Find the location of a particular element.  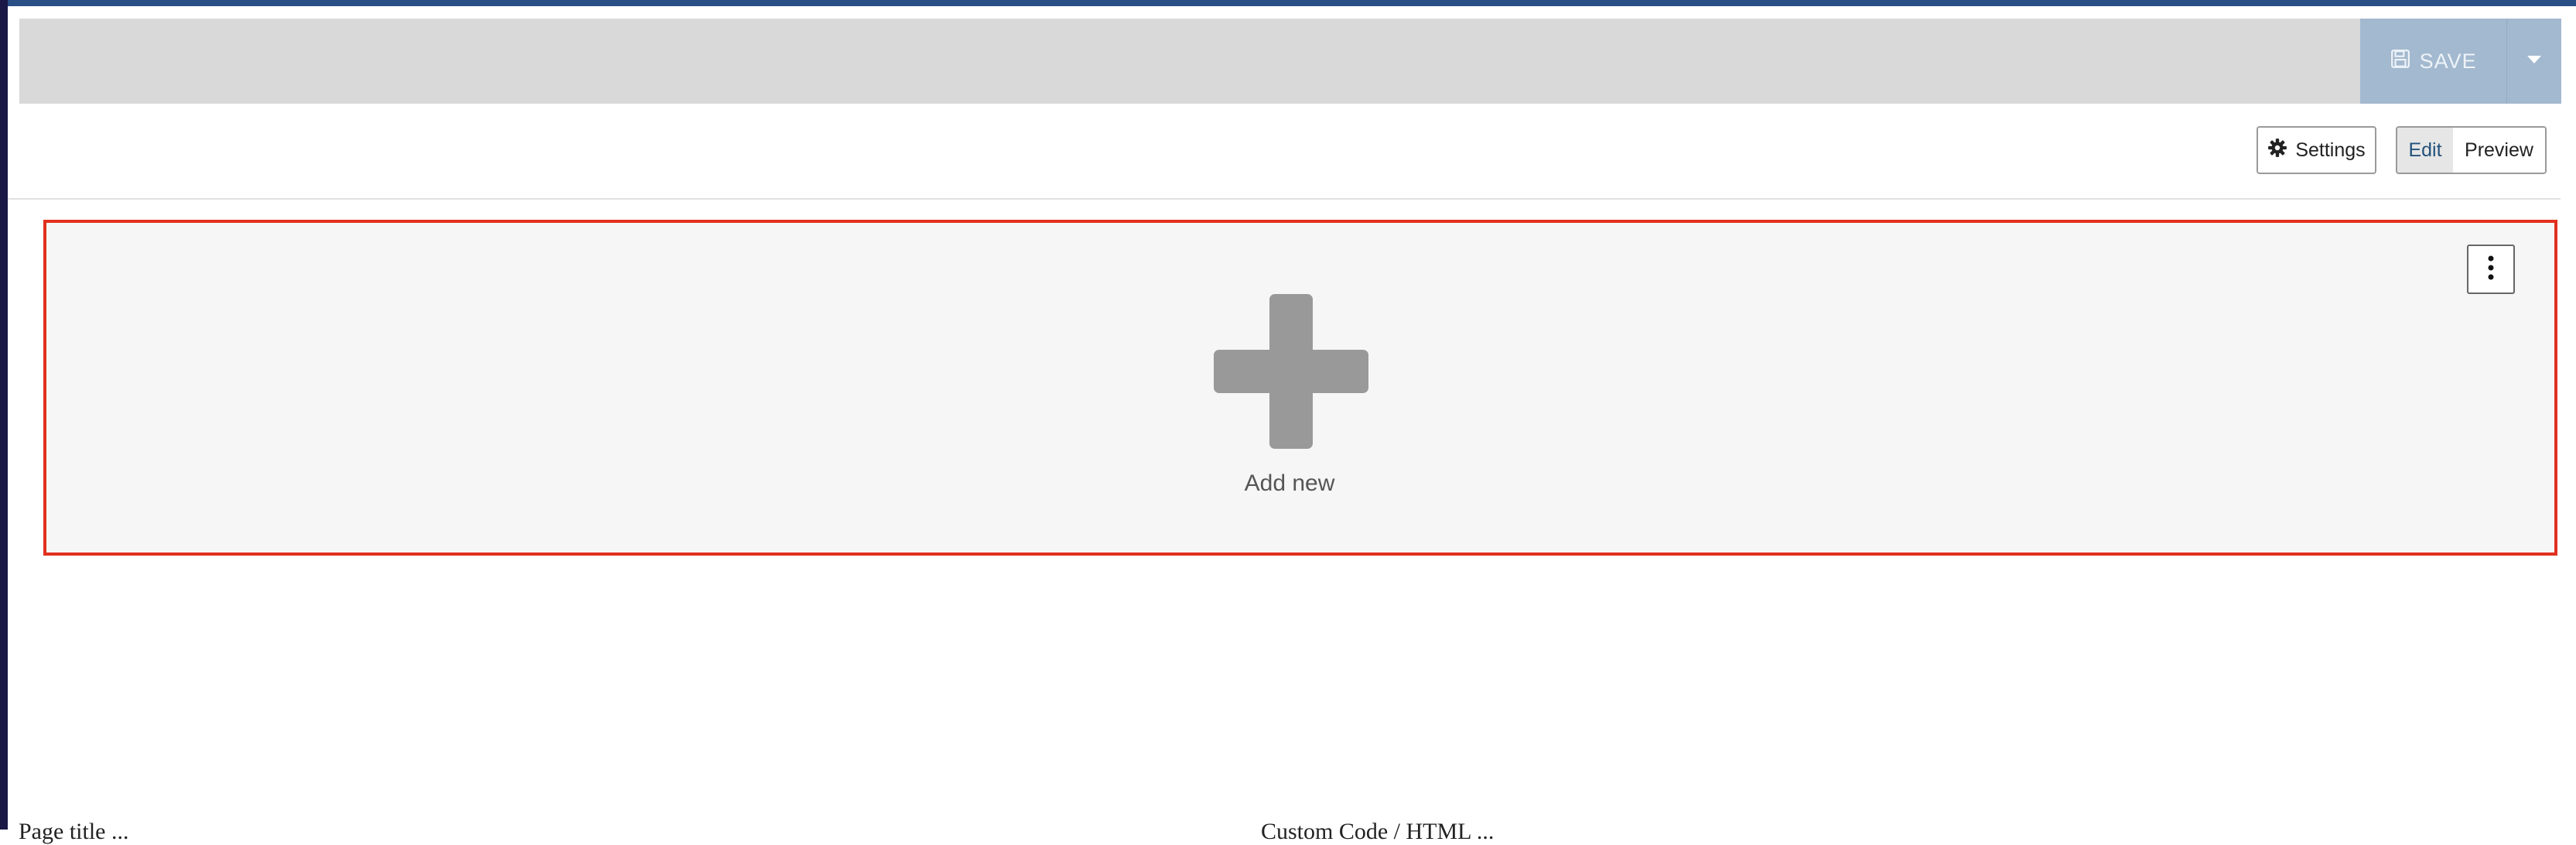

editor-toolbar is located at coordinates (1290, 62).